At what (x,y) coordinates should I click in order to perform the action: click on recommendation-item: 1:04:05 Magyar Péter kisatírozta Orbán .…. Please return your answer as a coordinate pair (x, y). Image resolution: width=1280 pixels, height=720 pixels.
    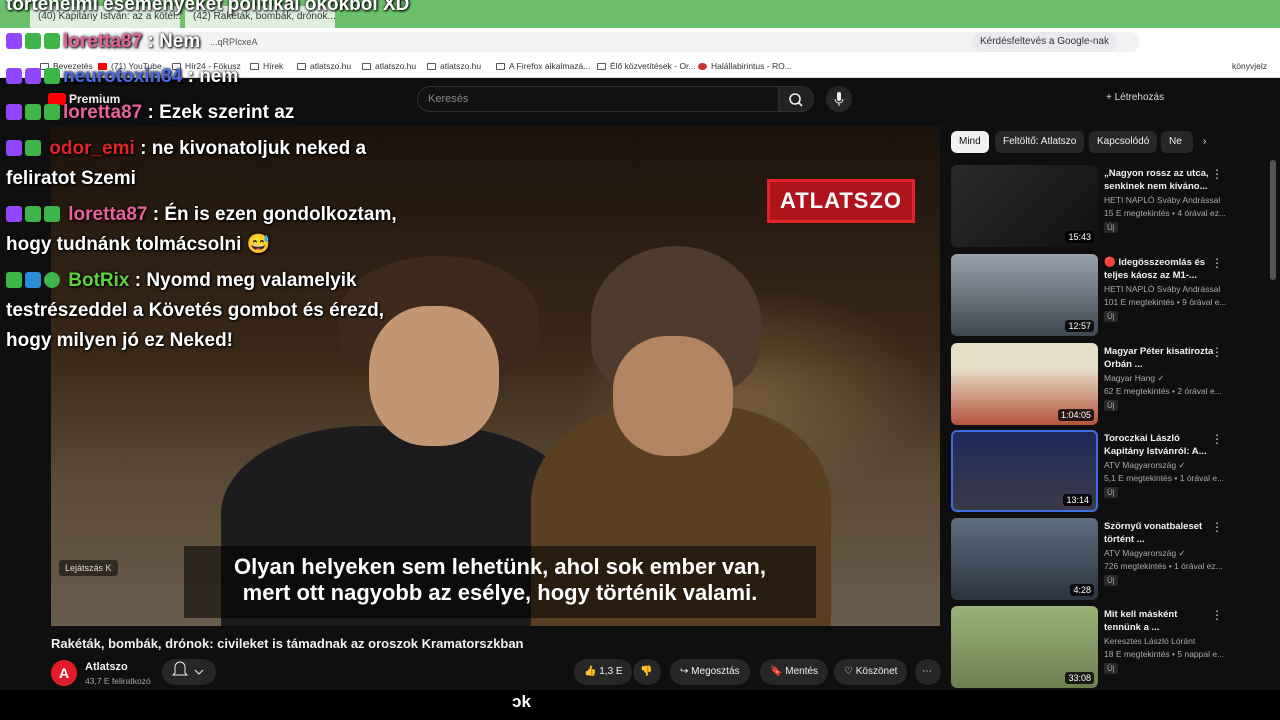
    Looking at the image, I should click on (1111, 385).